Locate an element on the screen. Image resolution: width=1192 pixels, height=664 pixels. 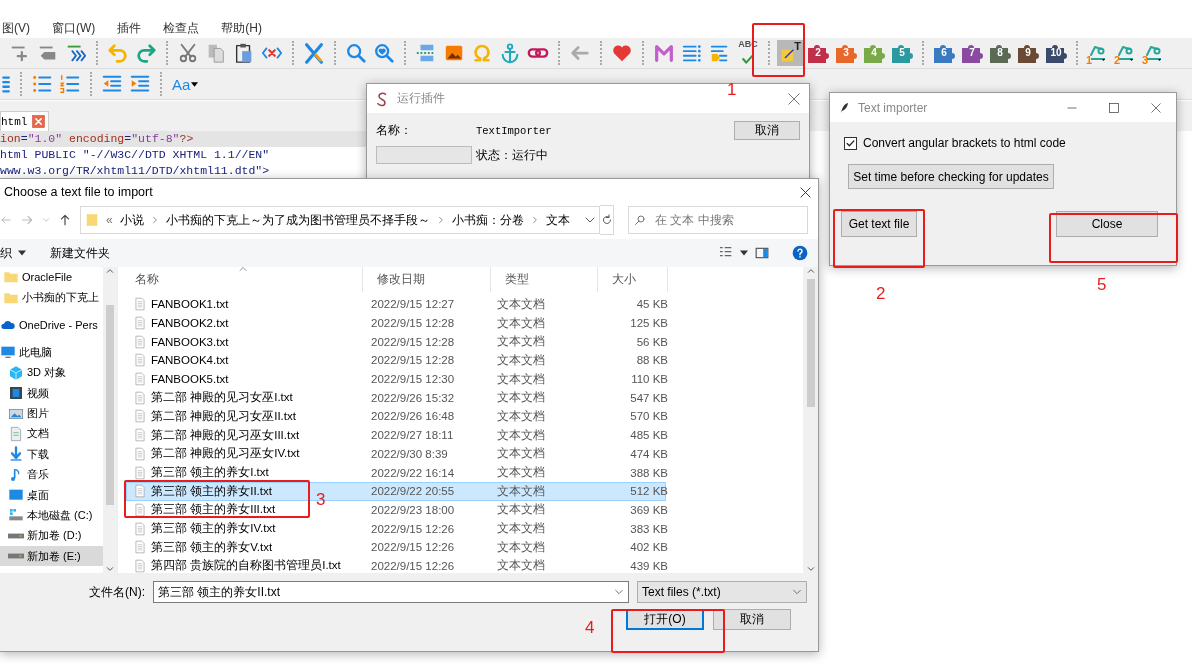
anchor-icon is located at coordinates (510, 53).